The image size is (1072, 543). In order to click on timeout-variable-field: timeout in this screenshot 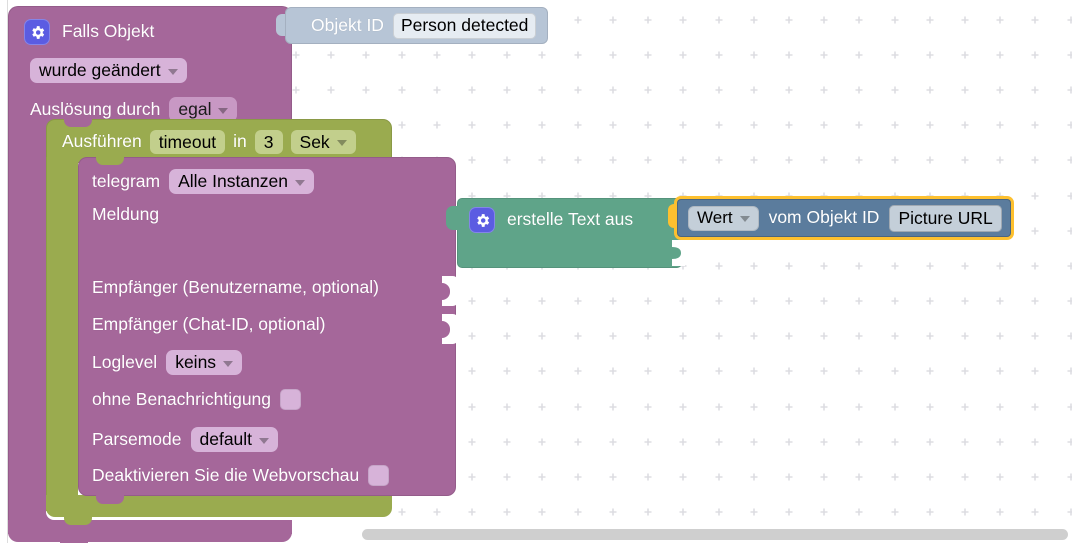, I will do `click(187, 142)`.